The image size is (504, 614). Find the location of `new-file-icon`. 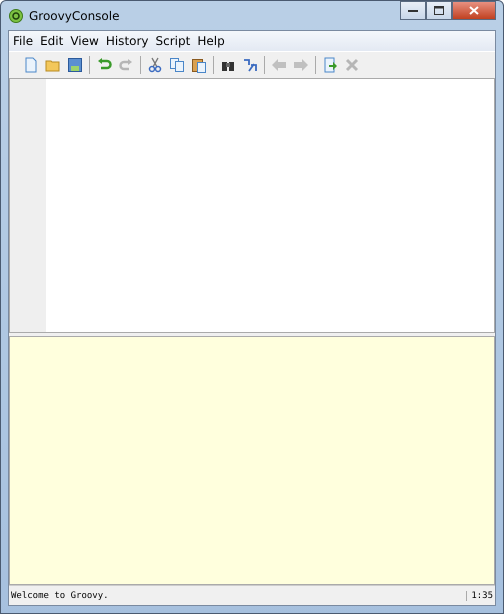

new-file-icon is located at coordinates (31, 65).